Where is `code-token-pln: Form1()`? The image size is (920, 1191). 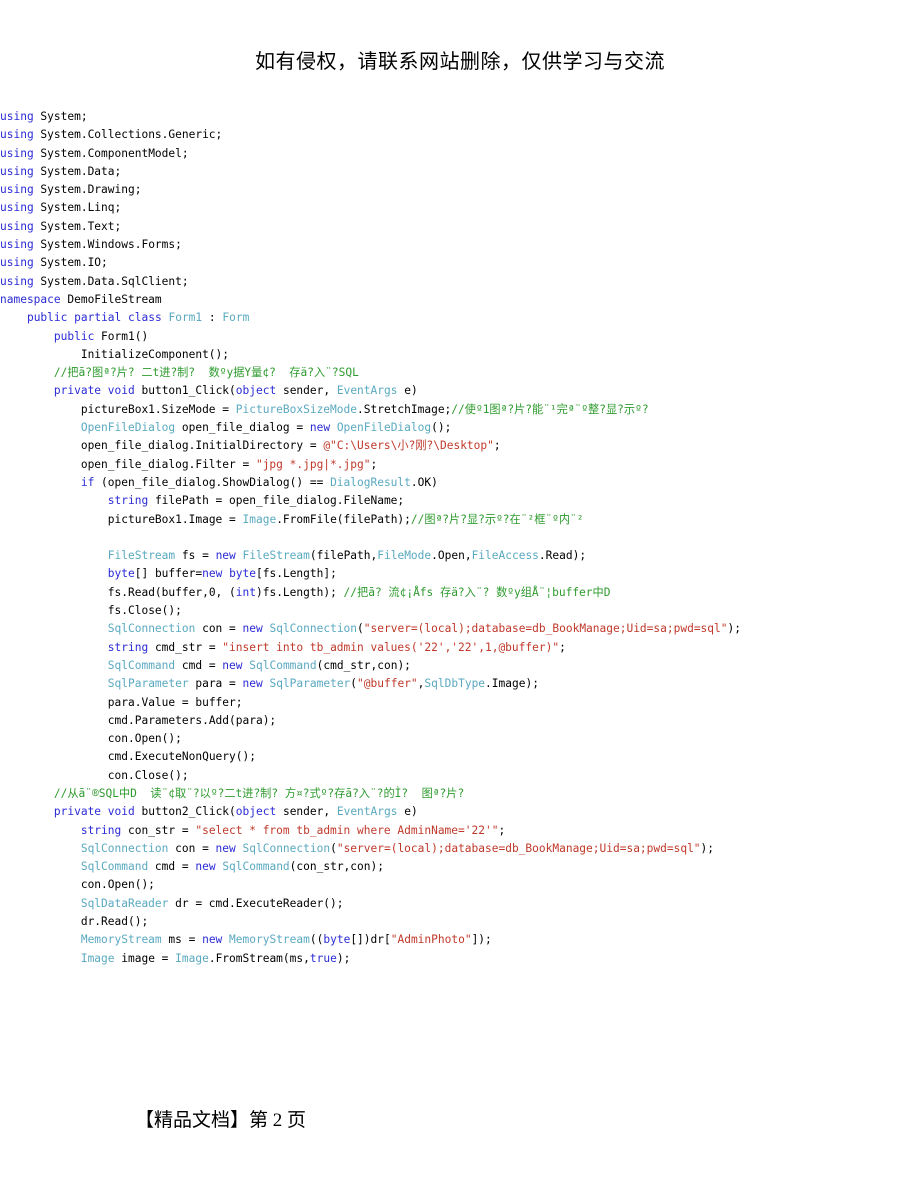
code-token-pln: Form1() is located at coordinates (121, 336).